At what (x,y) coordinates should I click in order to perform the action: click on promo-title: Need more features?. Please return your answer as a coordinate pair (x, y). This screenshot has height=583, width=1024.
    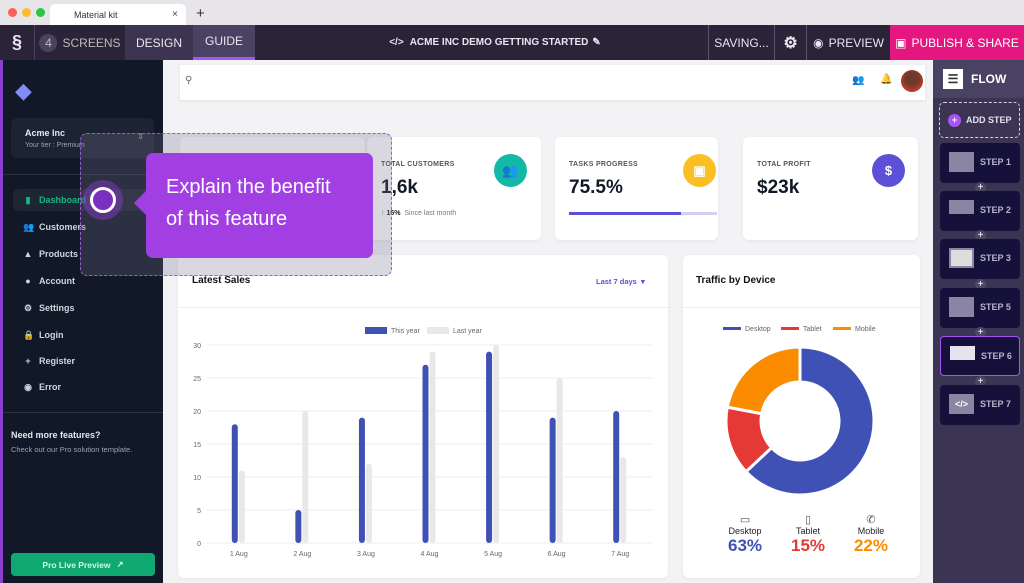
    Looking at the image, I should click on (56, 435).